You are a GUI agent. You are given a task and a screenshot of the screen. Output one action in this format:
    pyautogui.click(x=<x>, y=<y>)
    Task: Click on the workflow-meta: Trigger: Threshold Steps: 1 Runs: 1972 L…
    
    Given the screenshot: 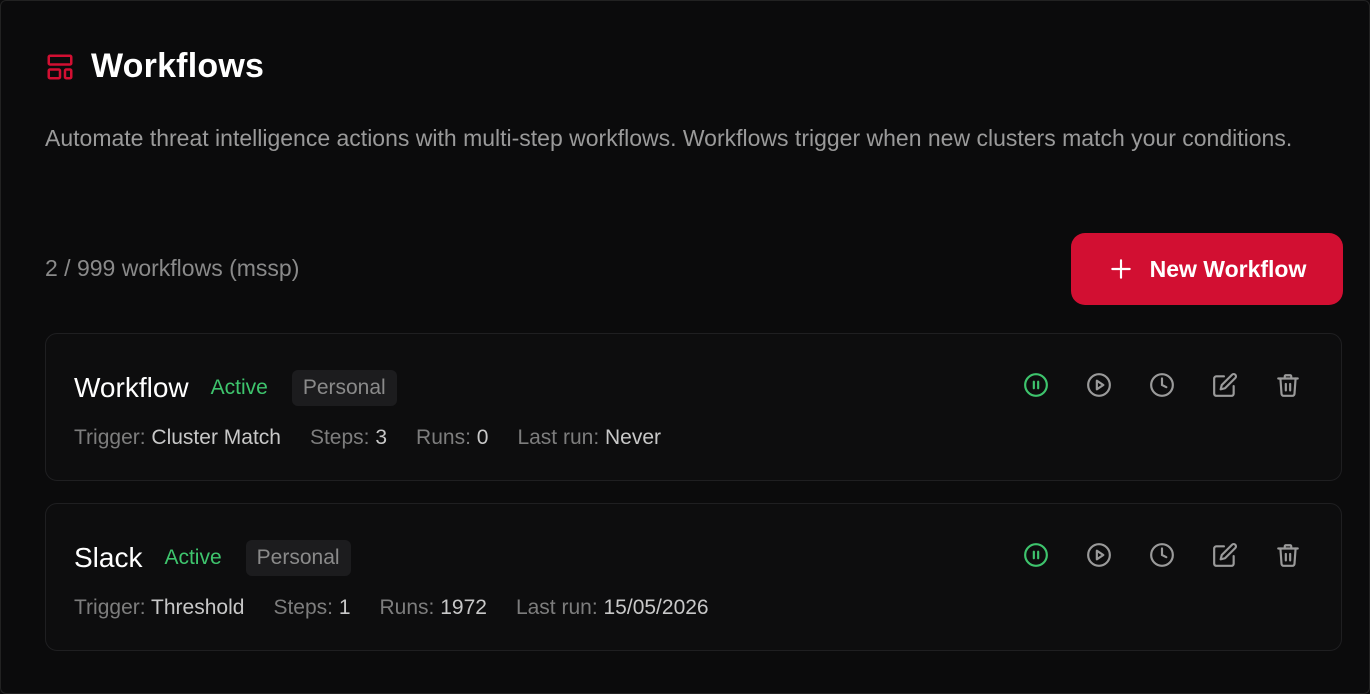 What is the action you would take?
    pyautogui.click(x=391, y=608)
    